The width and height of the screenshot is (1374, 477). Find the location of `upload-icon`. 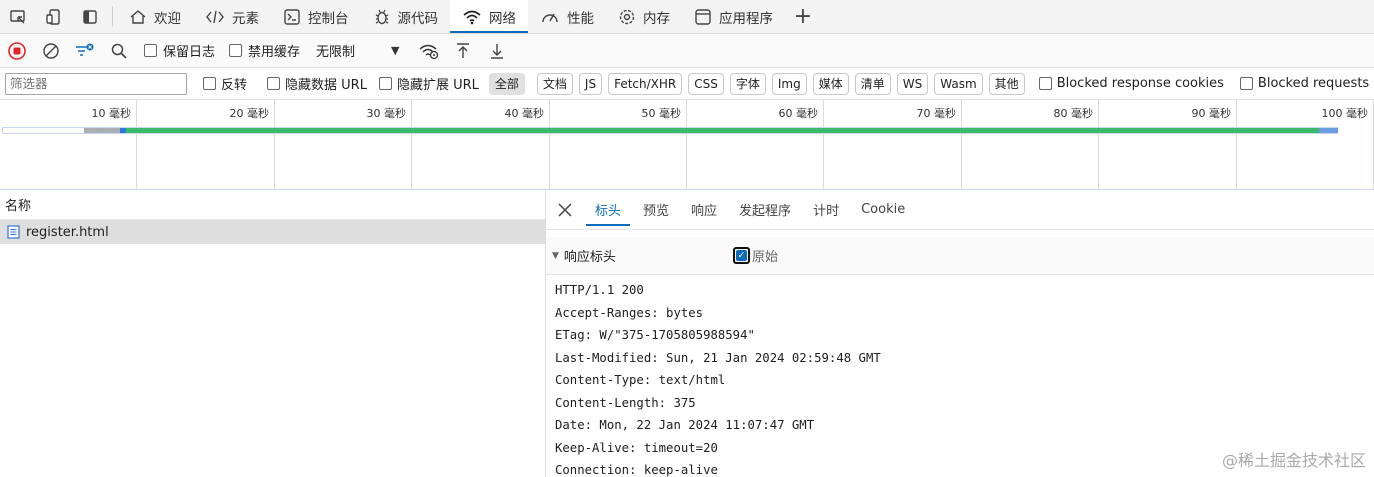

upload-icon is located at coordinates (463, 51).